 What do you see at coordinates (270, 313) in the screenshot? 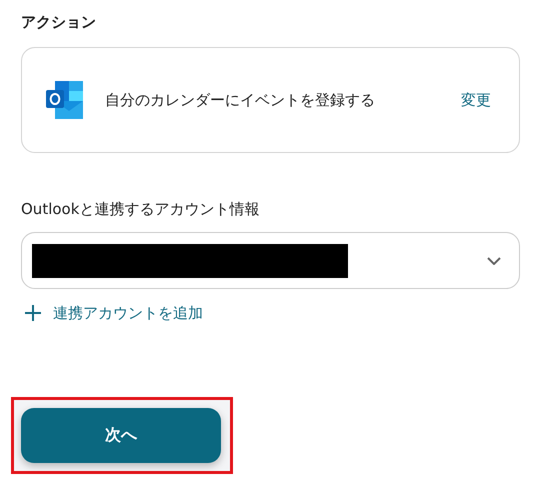
I see `add-account-link: 連携アカウントを追加` at bounding box center [270, 313].